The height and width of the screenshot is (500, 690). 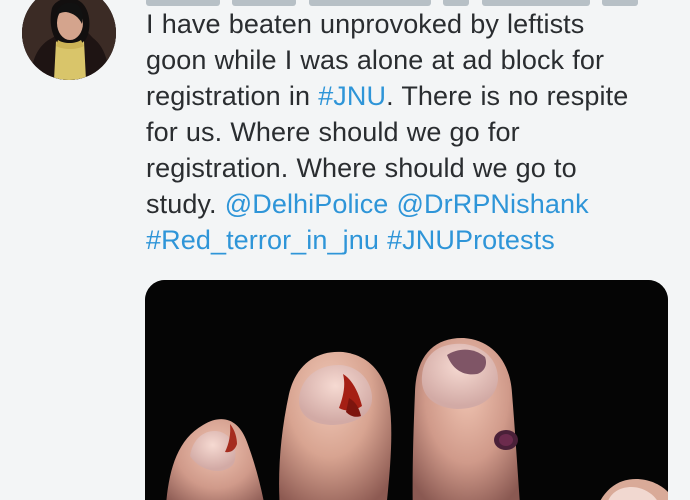 What do you see at coordinates (375, 60) in the screenshot?
I see `tweet-text-segment: goon while I was alone at ad block for` at bounding box center [375, 60].